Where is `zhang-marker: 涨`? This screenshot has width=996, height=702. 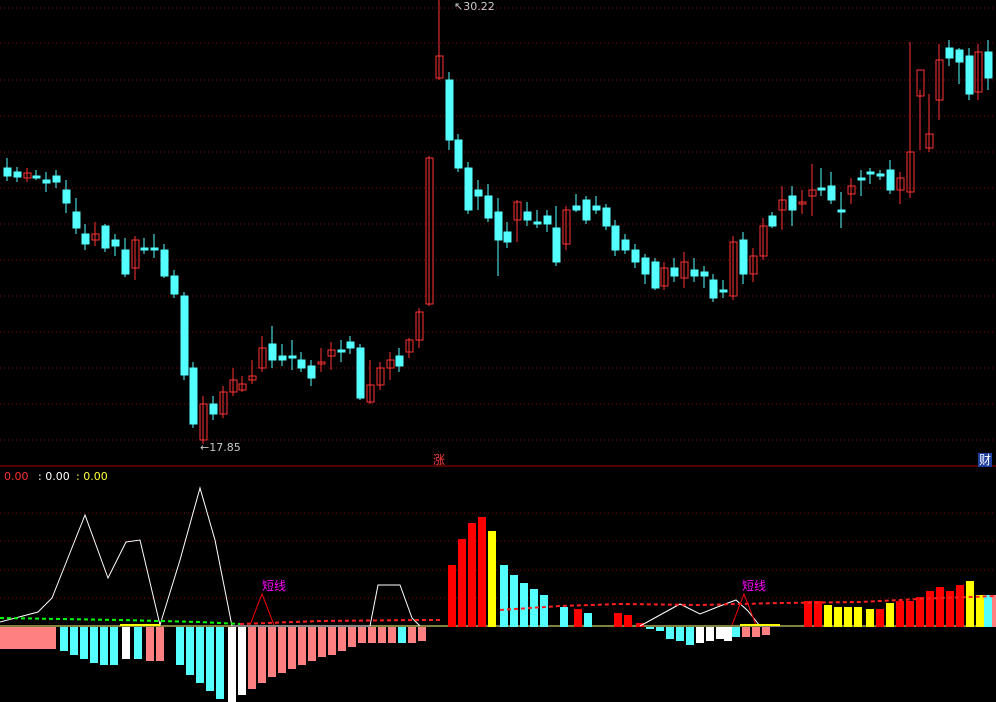 zhang-marker: 涨 is located at coordinates (439, 460).